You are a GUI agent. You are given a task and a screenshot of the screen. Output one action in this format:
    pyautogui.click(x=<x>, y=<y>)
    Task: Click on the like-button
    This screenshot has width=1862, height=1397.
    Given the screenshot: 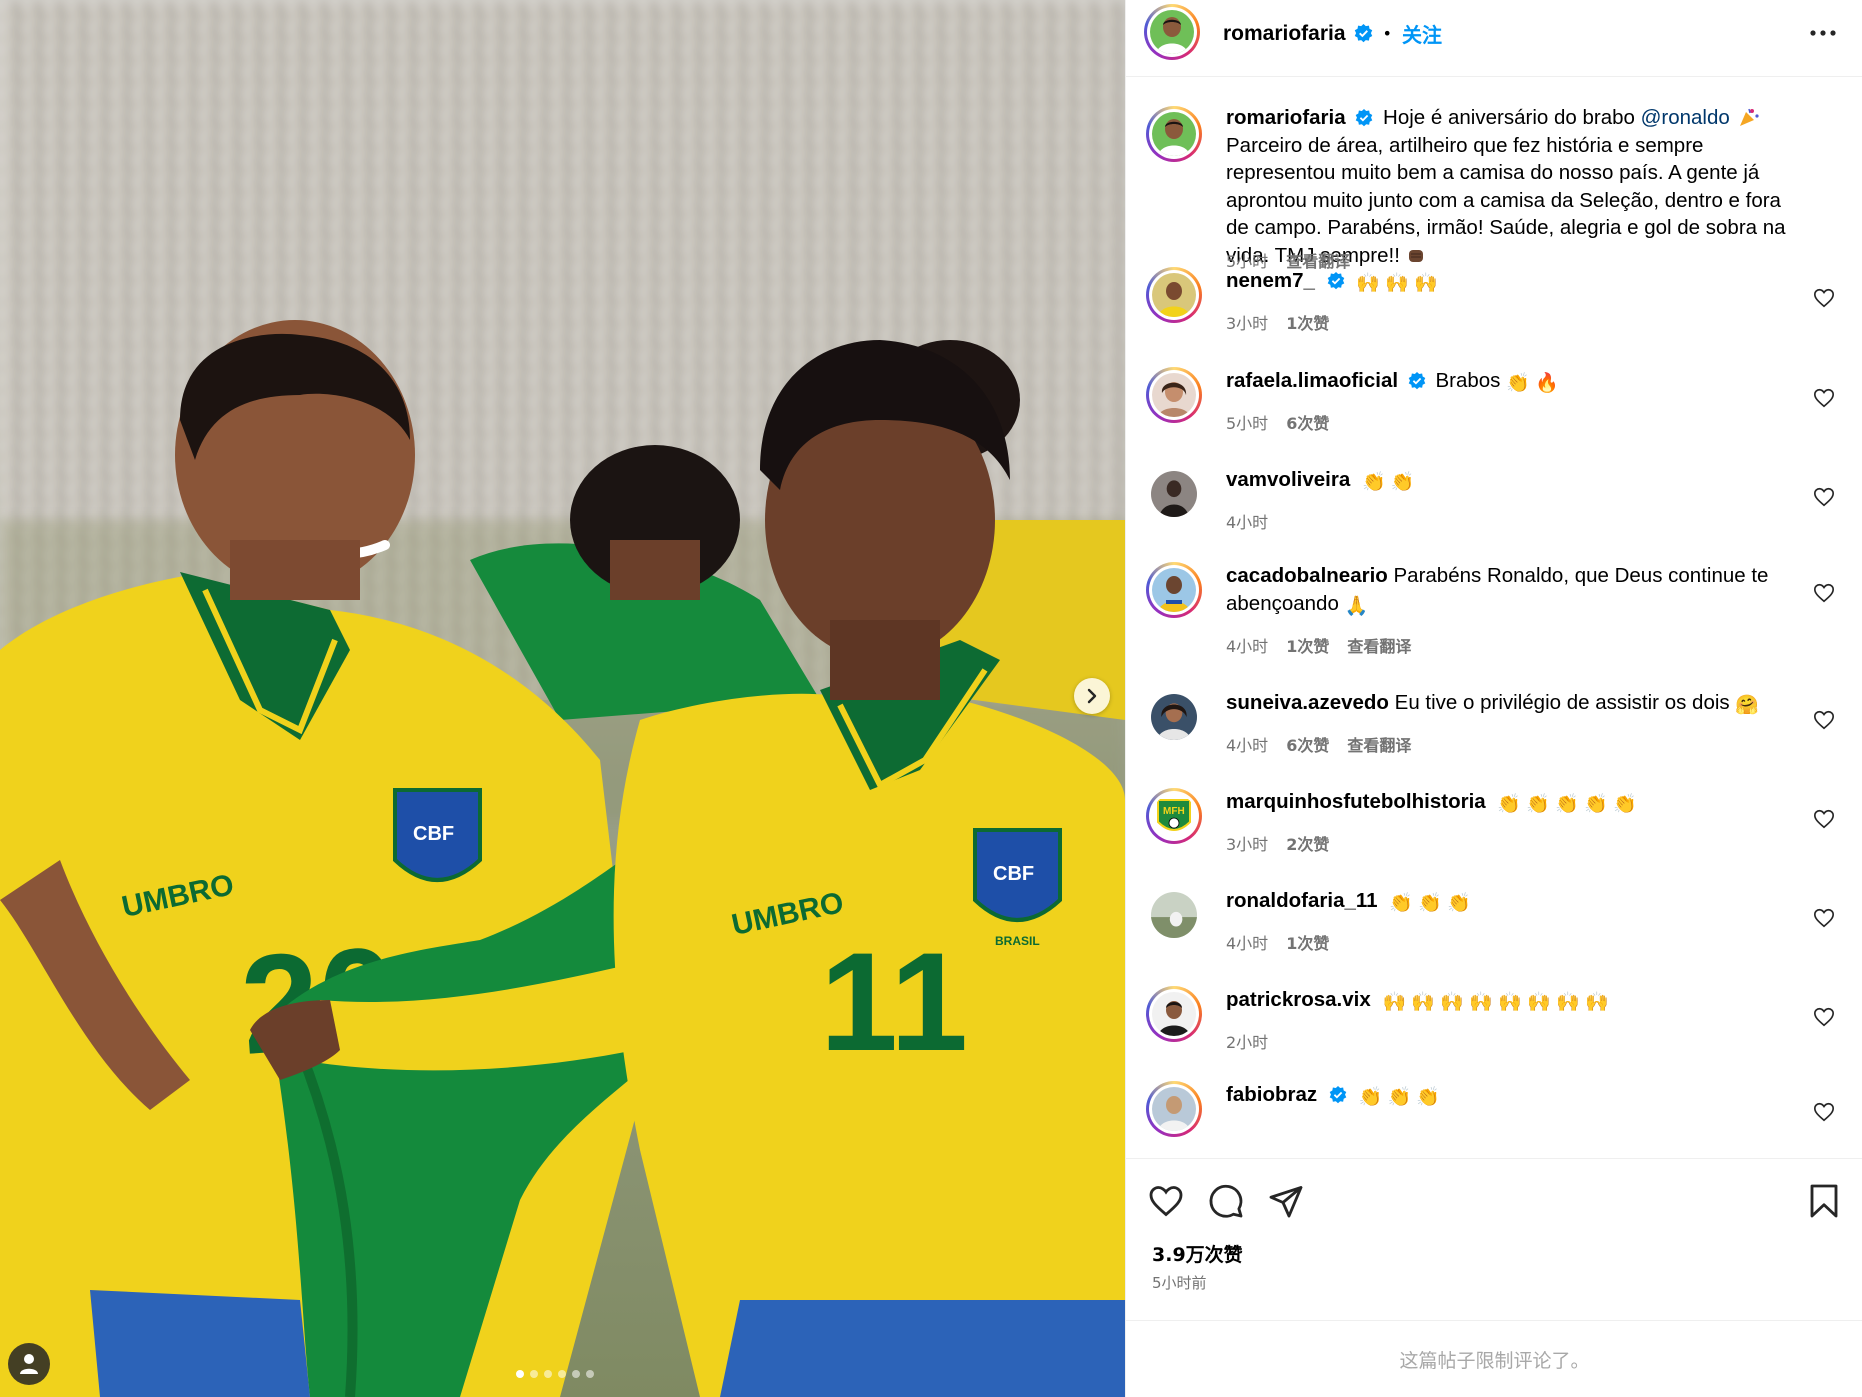 What is the action you would take?
    pyautogui.click(x=1166, y=1201)
    